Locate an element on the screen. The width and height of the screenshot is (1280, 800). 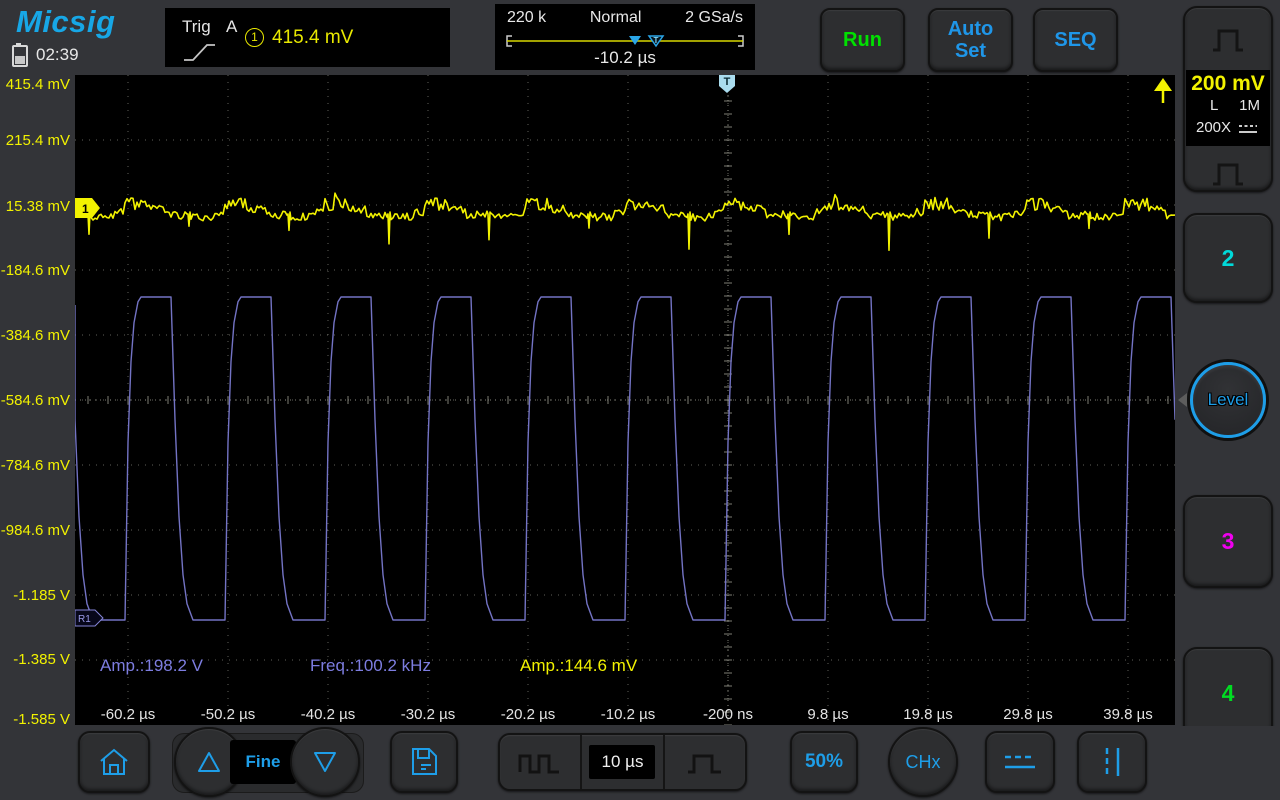
ch1-waveform is located at coordinates (625, 221).